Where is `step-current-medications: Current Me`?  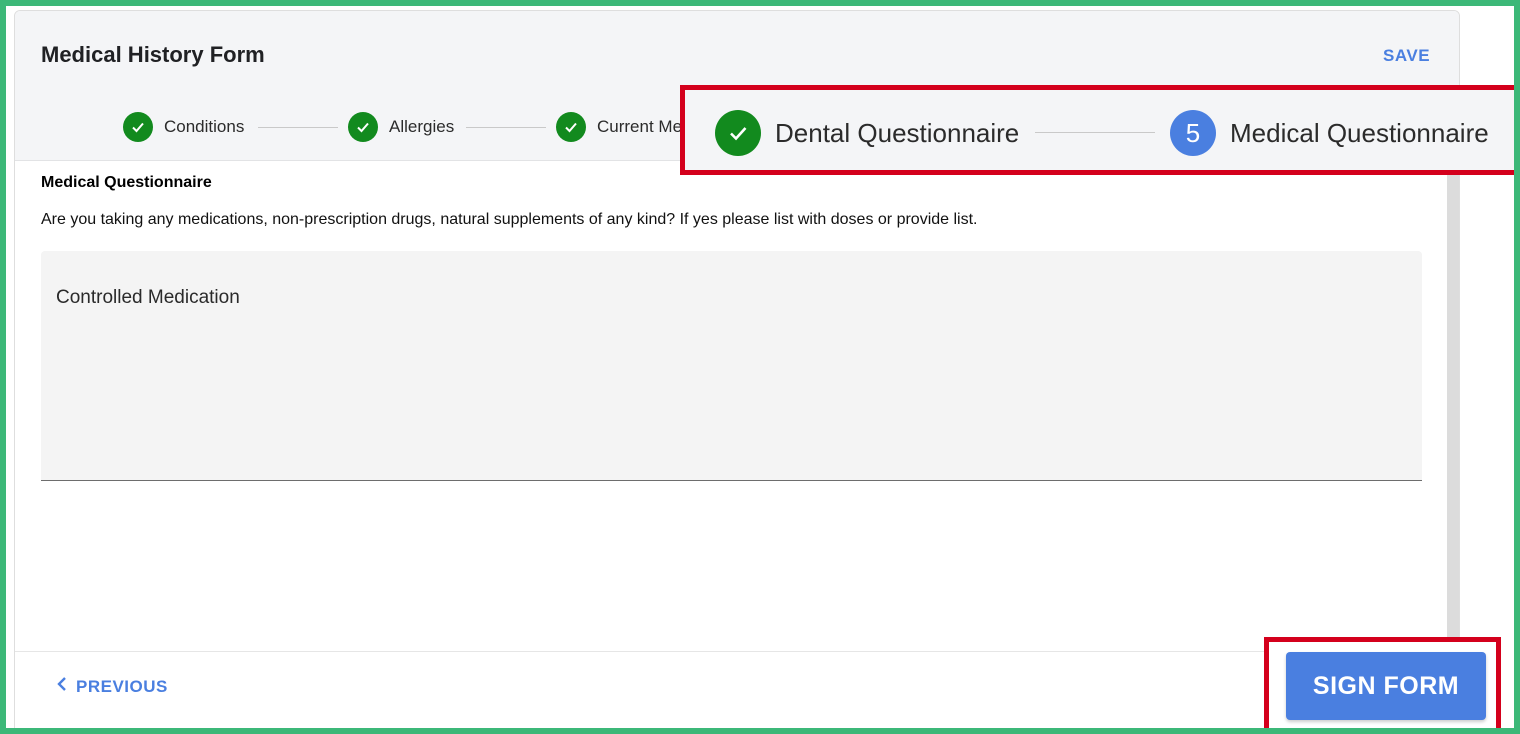
step-current-medications: Current Me is located at coordinates (619, 127).